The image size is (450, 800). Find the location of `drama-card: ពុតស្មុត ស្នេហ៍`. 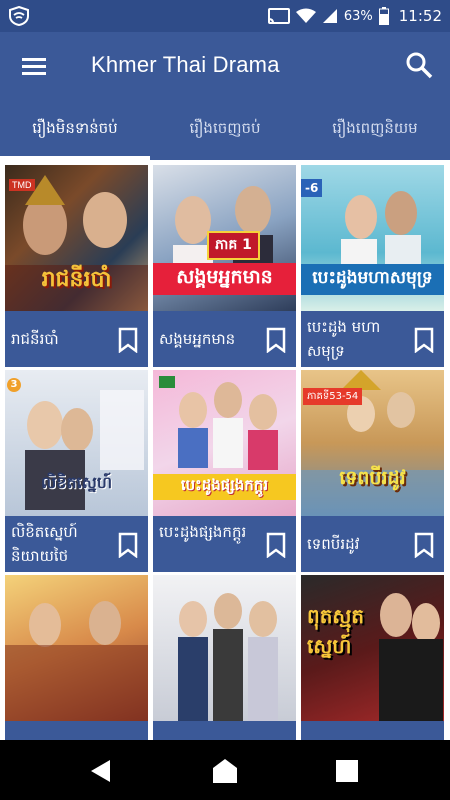

drama-card: ពុតស្មុត ស្នេហ៍ is located at coordinates (372, 657).